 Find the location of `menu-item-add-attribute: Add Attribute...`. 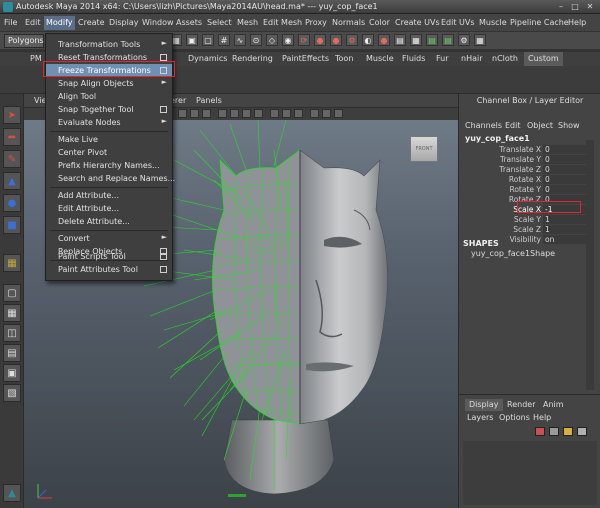

menu-item-add-attribute: Add Attribute... is located at coordinates (109, 195).